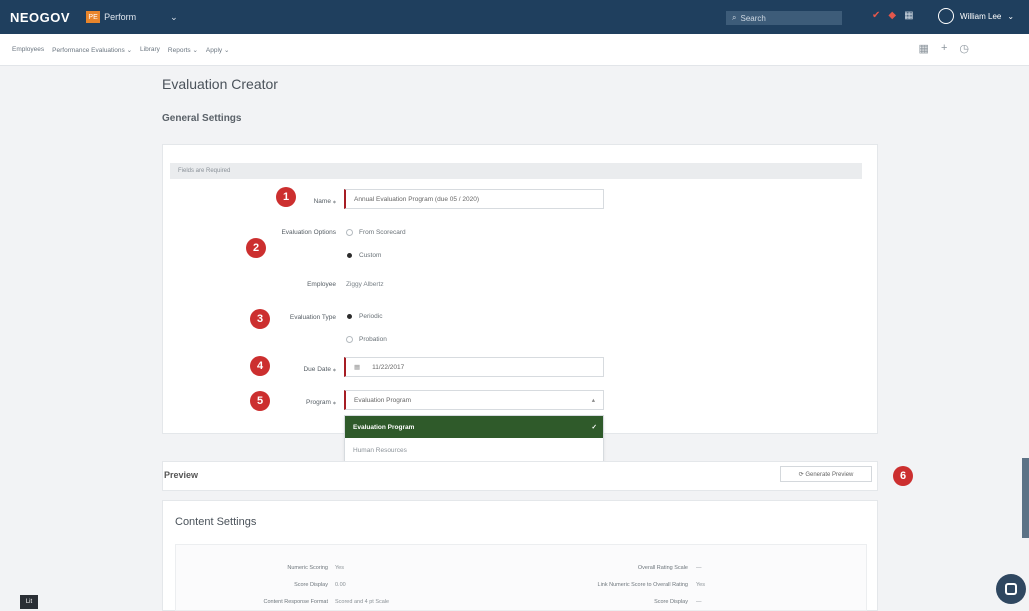 The image size is (1029, 611). I want to click on setting-label: Overall Rating Scale, so click(662, 568).